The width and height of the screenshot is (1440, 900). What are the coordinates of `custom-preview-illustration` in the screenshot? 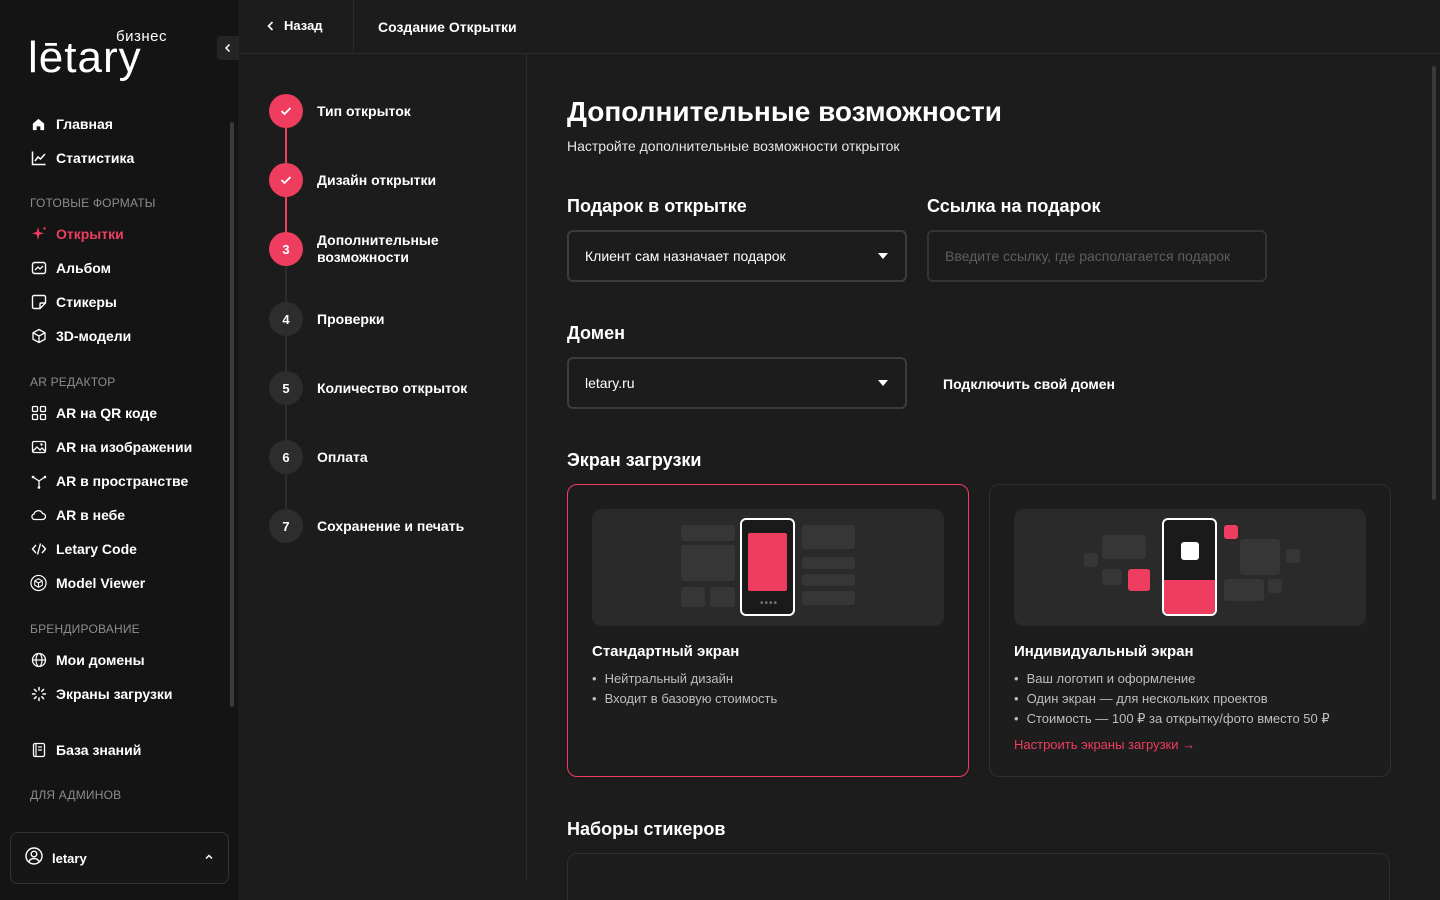 It's located at (1190, 567).